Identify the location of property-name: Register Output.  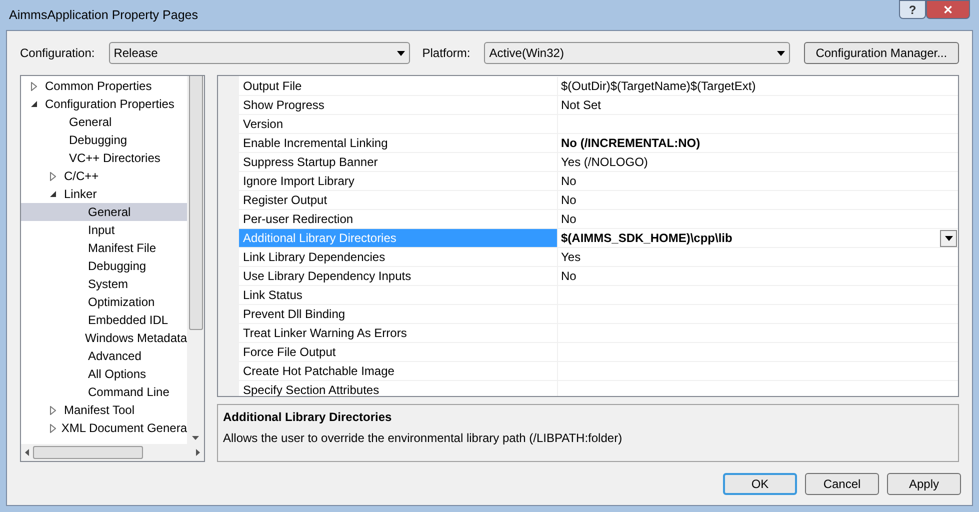
(398, 200).